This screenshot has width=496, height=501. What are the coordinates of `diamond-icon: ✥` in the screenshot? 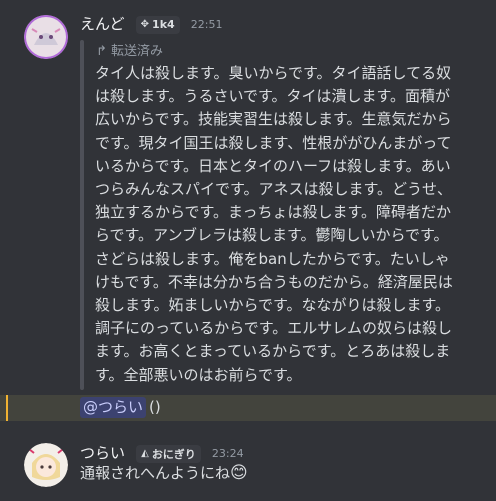 It's located at (145, 24).